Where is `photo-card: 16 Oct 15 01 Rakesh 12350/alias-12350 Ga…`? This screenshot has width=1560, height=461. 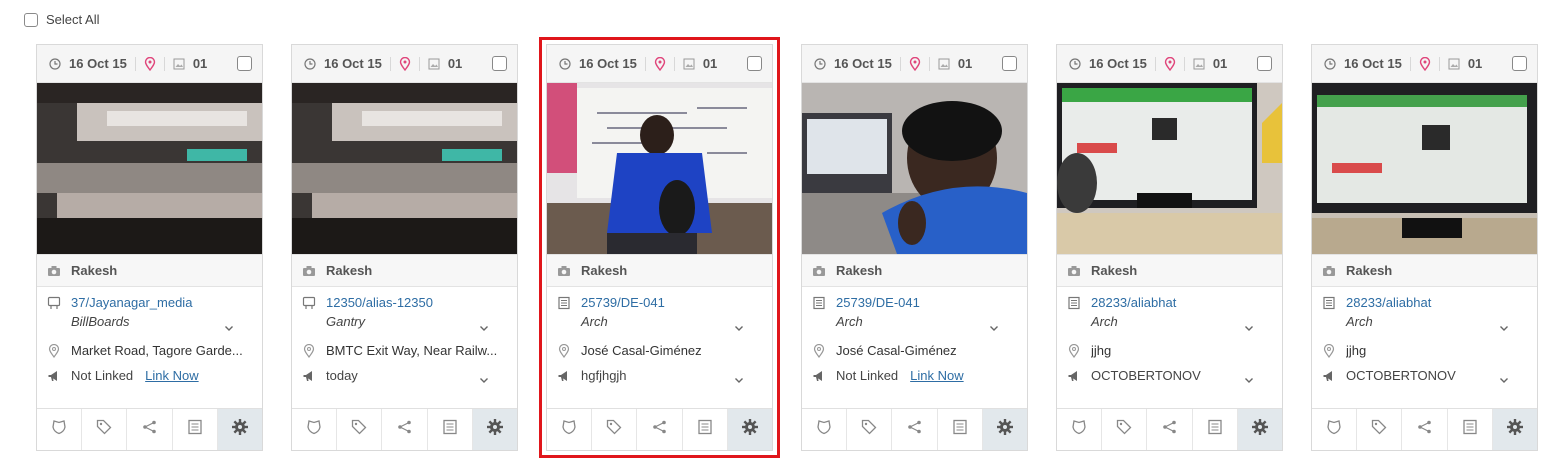 photo-card: 16 Oct 15 01 Rakesh 12350/alias-12350 Ga… is located at coordinates (404, 247).